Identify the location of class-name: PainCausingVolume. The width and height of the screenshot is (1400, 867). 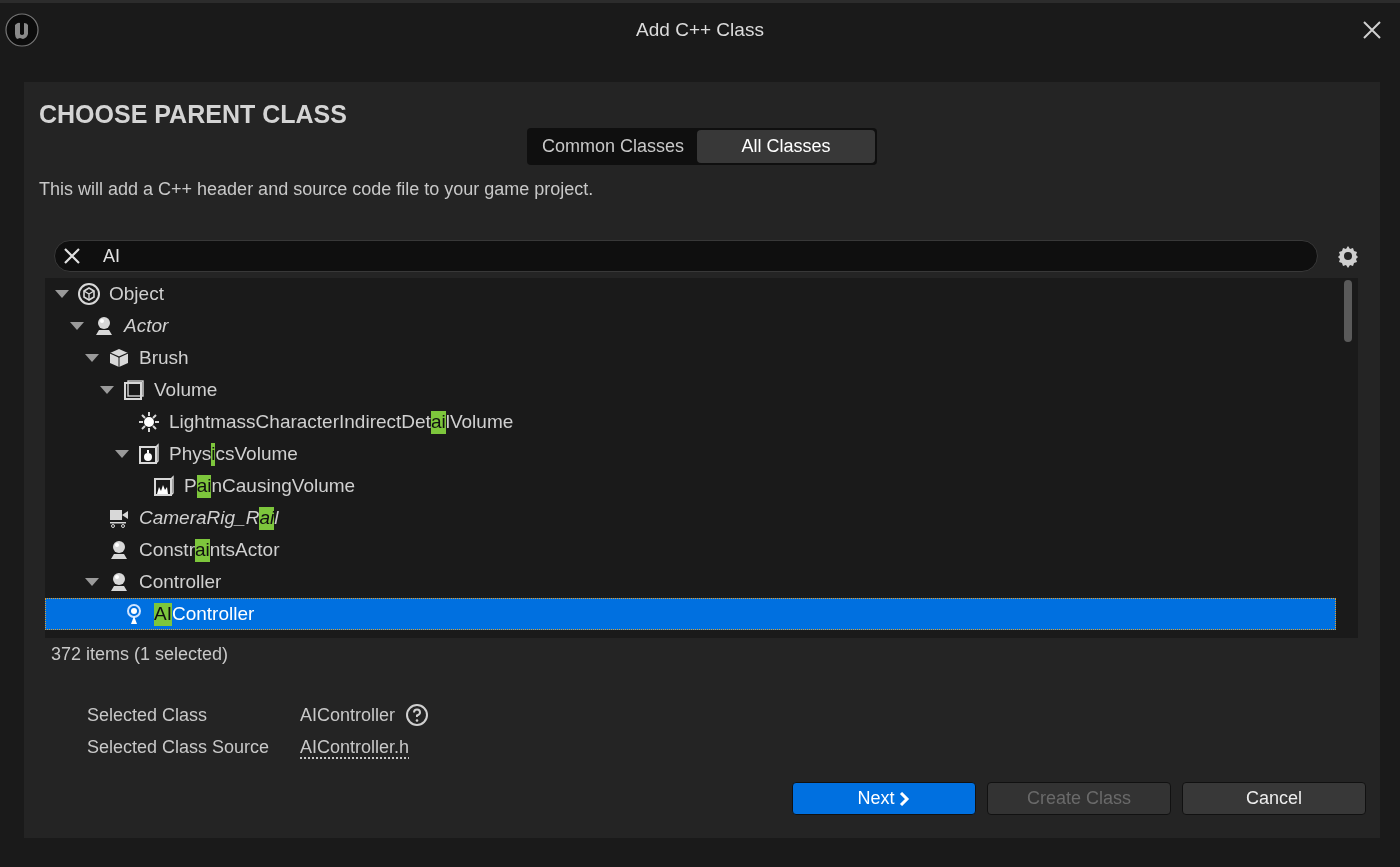
(270, 486).